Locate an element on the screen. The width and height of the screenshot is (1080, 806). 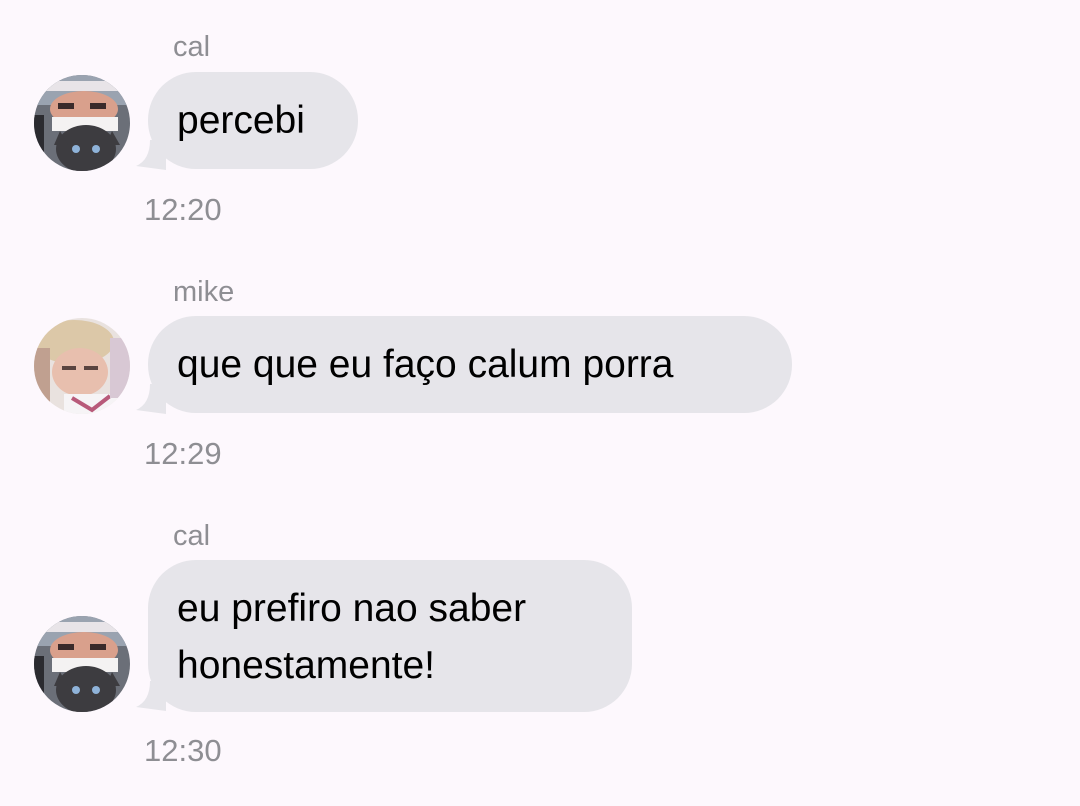
message-timestamp: 12:29 is located at coordinates (183, 453).